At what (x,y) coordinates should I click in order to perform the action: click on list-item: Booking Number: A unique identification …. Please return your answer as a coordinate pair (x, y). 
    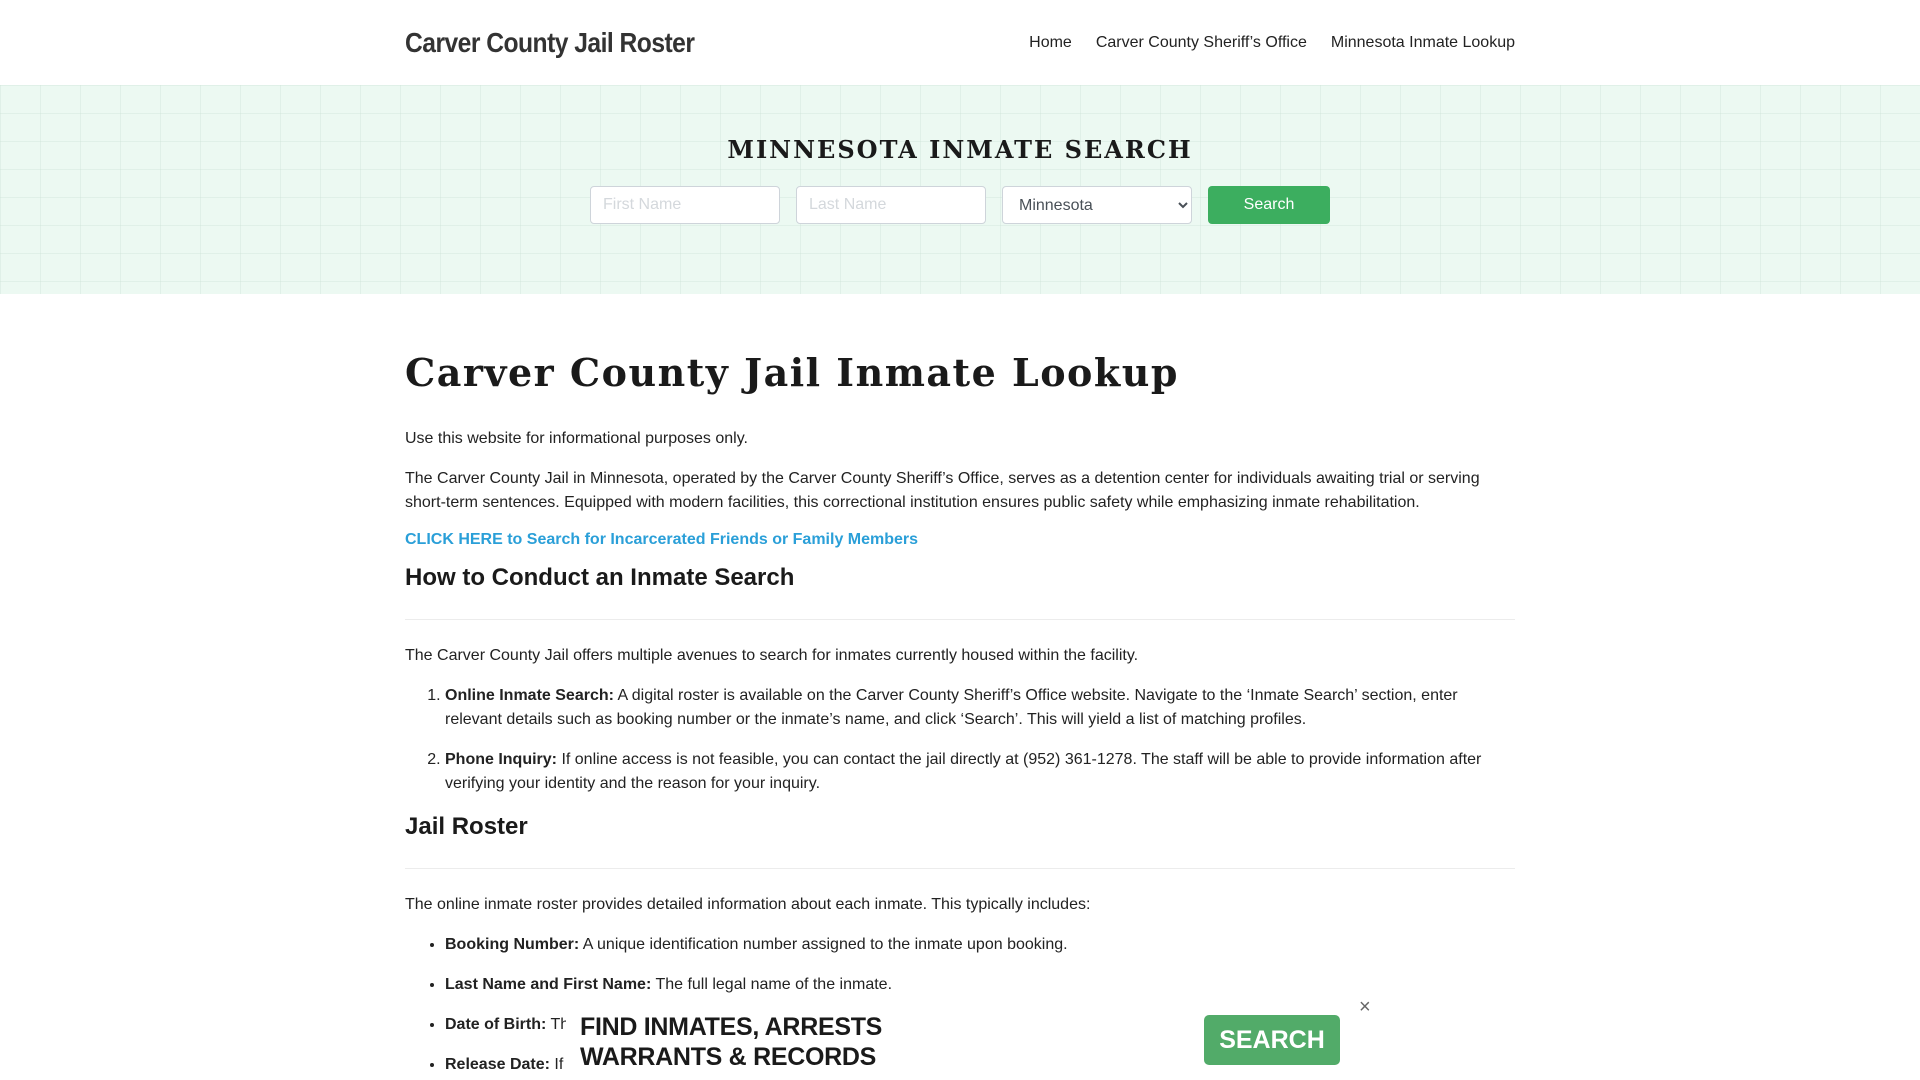
    Looking at the image, I should click on (980, 945).